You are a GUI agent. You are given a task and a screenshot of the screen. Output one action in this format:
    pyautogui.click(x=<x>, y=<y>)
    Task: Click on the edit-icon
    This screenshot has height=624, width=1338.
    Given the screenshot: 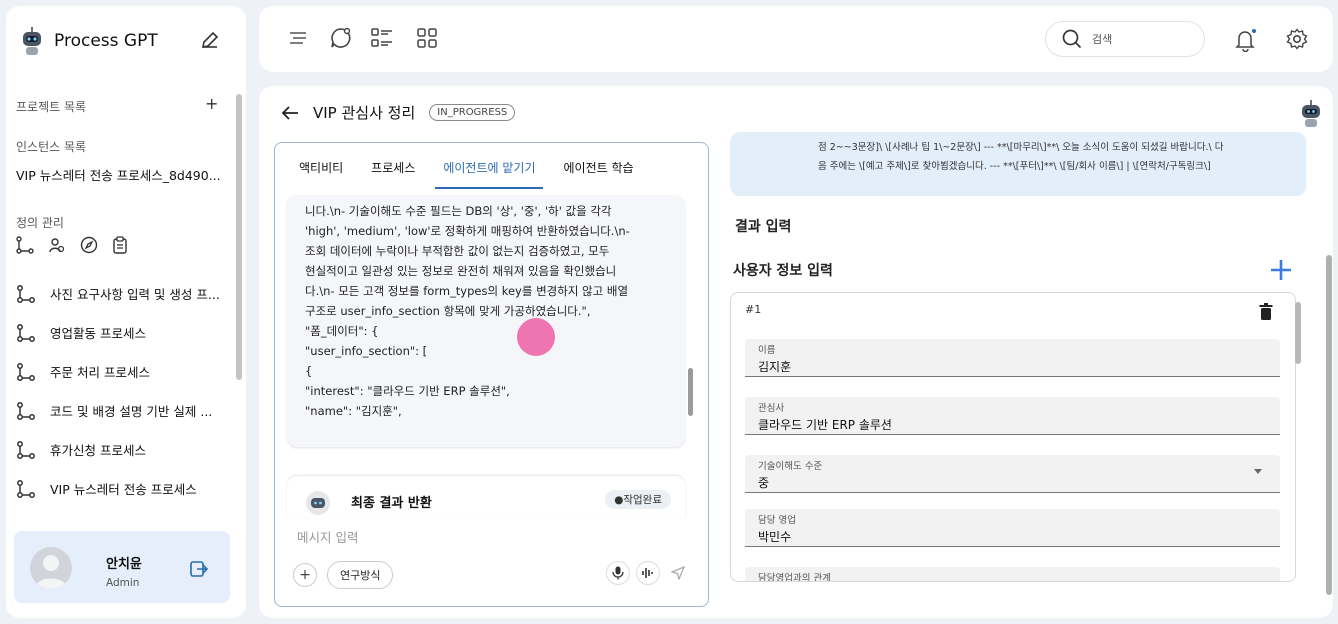 What is the action you would take?
    pyautogui.click(x=210, y=40)
    